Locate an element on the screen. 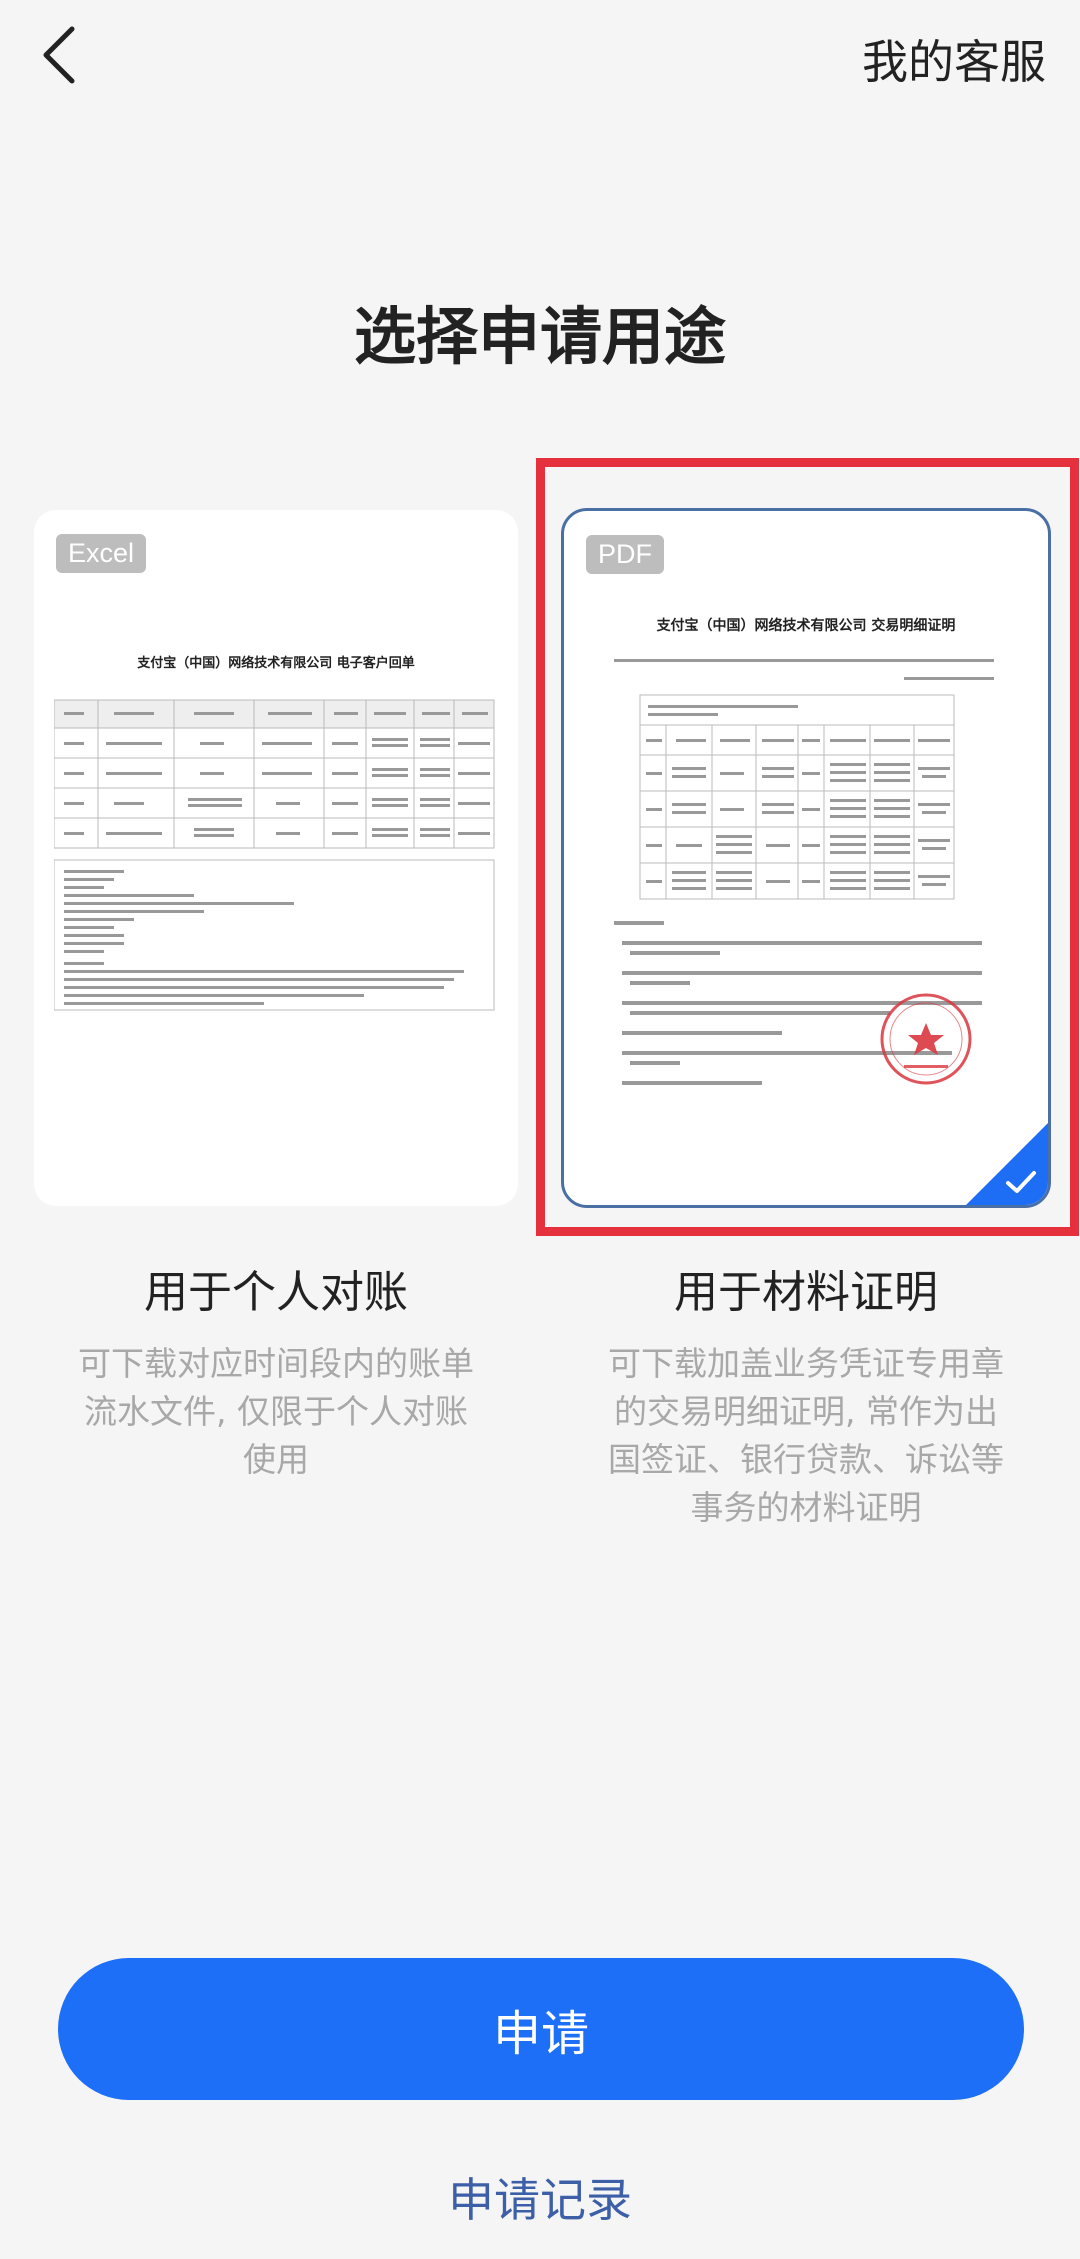  option-desc-personal: 可下载对应时间段内的账单 流水文件, 仅限于个人对账 使用 is located at coordinates (276, 1412).